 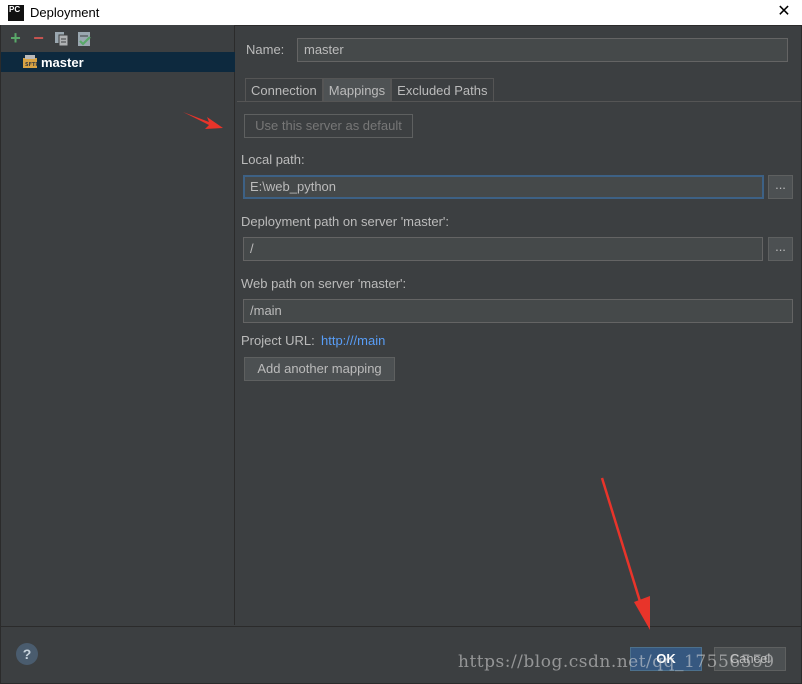 What do you see at coordinates (625, 553) in the screenshot?
I see `annotation-arrow-ok` at bounding box center [625, 553].